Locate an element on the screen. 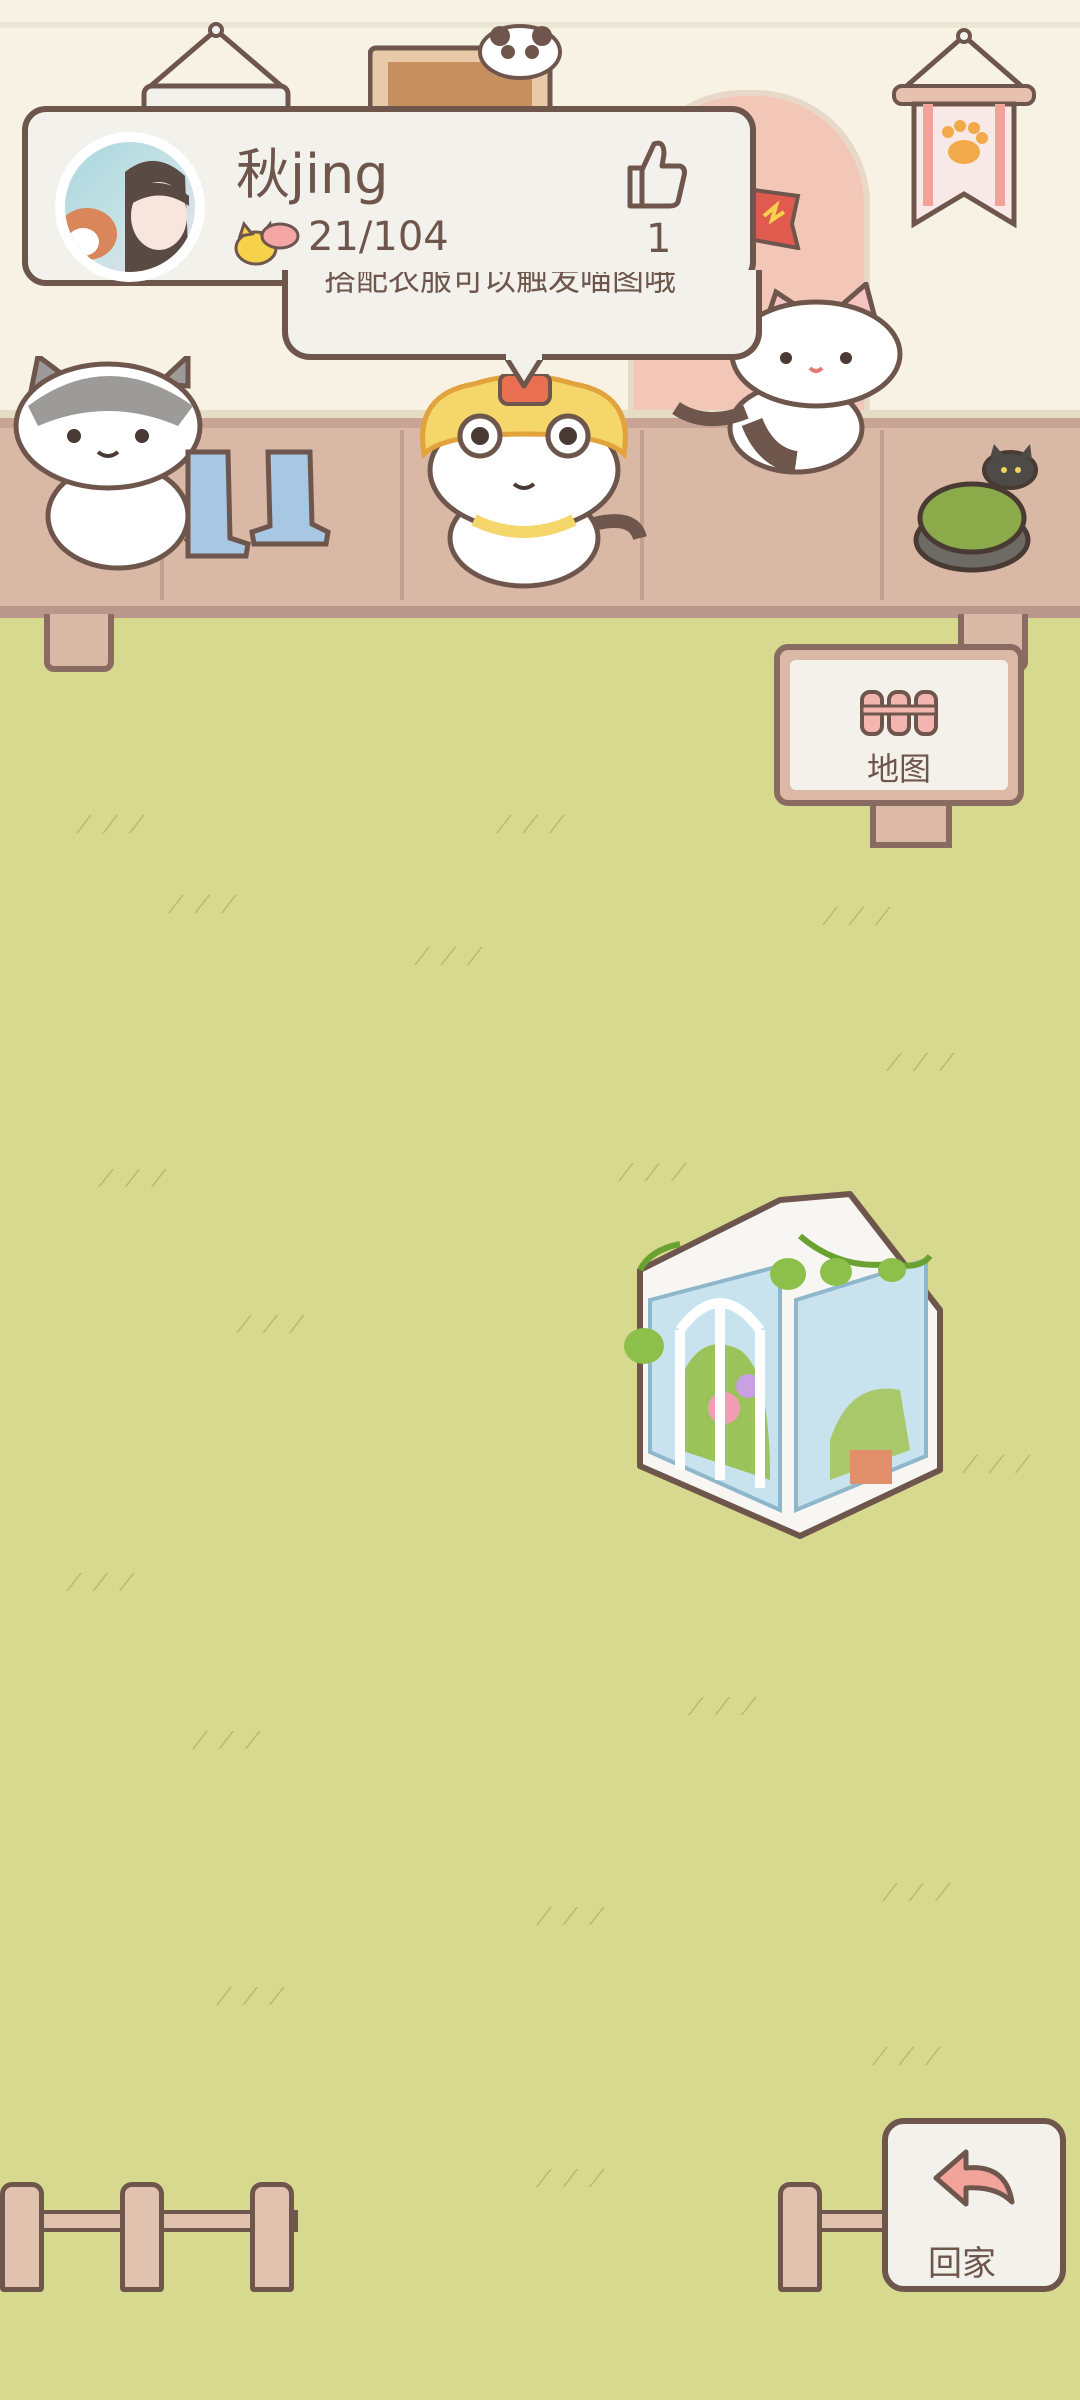 The width and height of the screenshot is (1080, 2400). hanging-frame is located at coordinates (216, 71).